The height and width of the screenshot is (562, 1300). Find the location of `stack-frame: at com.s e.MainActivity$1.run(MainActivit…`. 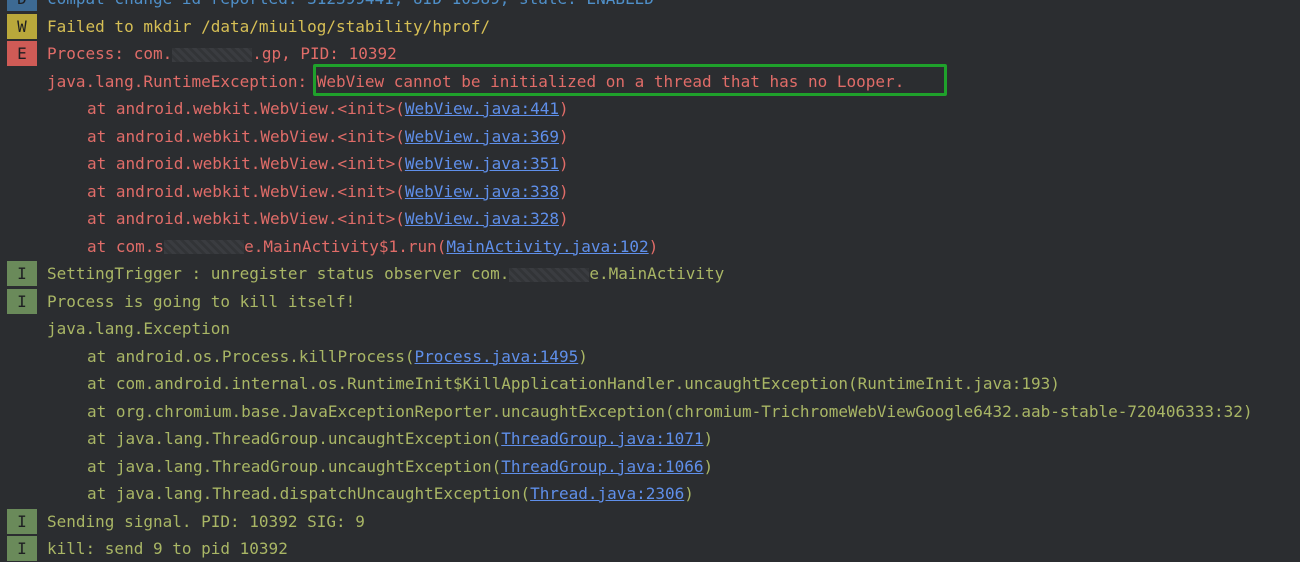

stack-frame: at com.s e.MainActivity$1.run(MainActivit… is located at coordinates (372, 247).